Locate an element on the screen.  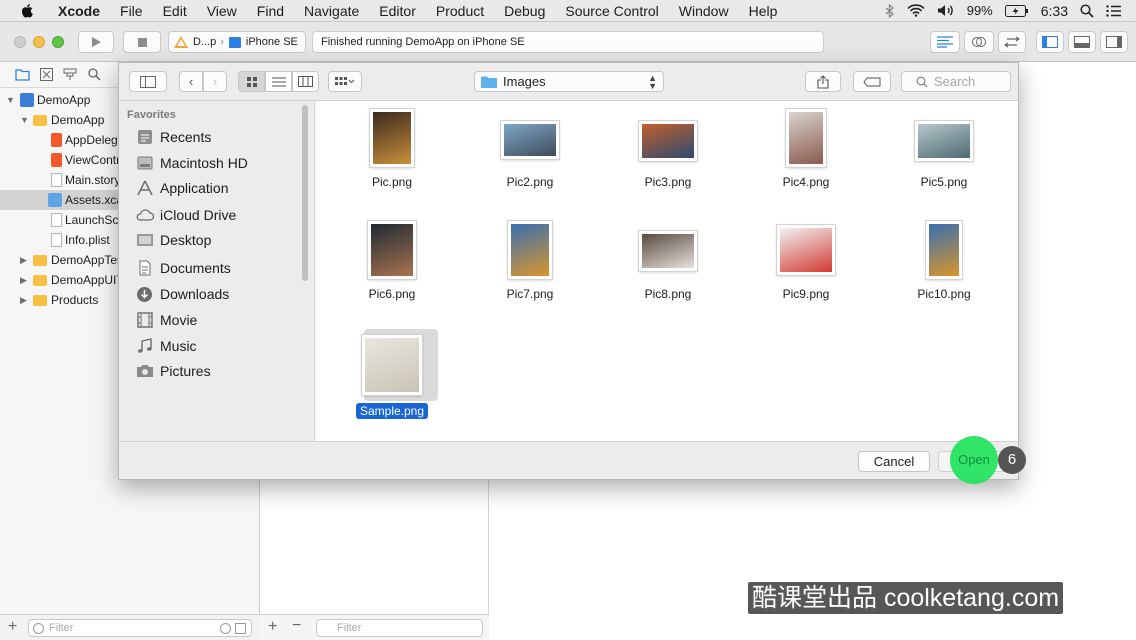
column-view-button is located at coordinates (305, 81).